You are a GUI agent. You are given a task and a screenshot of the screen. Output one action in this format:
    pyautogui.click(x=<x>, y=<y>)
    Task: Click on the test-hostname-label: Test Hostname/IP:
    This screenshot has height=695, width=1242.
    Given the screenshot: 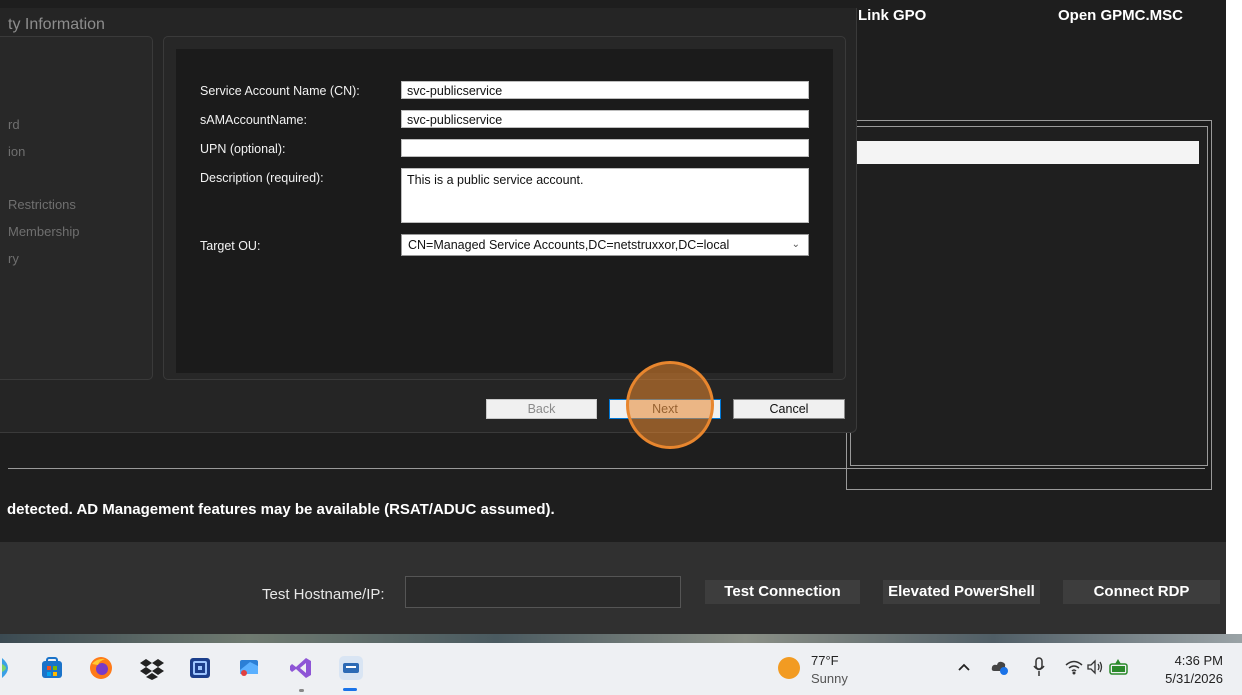 What is the action you would take?
    pyautogui.click(x=323, y=594)
    